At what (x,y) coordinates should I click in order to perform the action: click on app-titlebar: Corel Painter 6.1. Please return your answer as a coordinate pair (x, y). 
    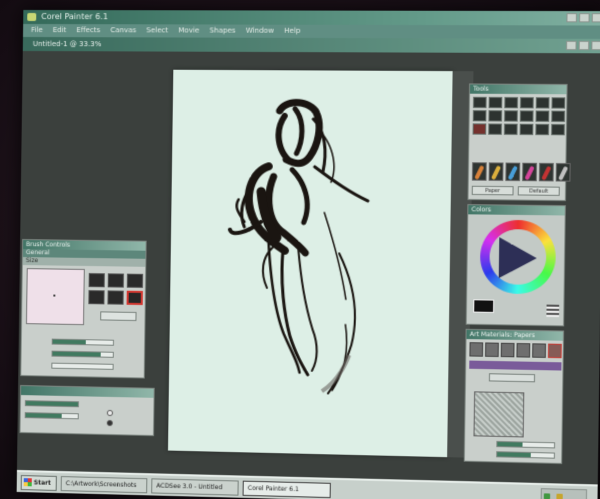
    Looking at the image, I should click on (311, 17).